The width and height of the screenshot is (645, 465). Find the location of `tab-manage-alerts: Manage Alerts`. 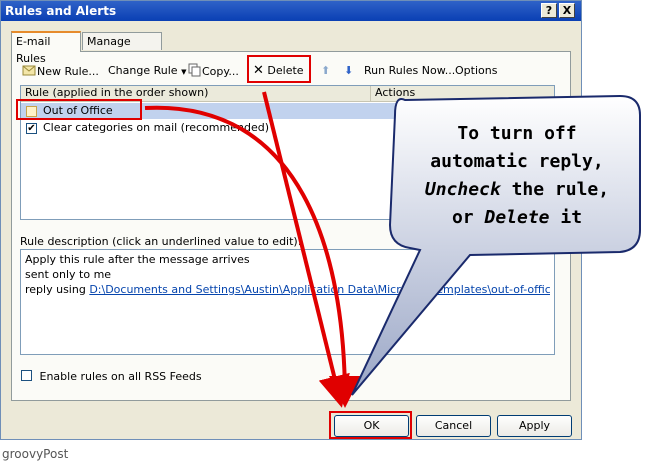

tab-manage-alerts: Manage Alerts is located at coordinates (122, 48).